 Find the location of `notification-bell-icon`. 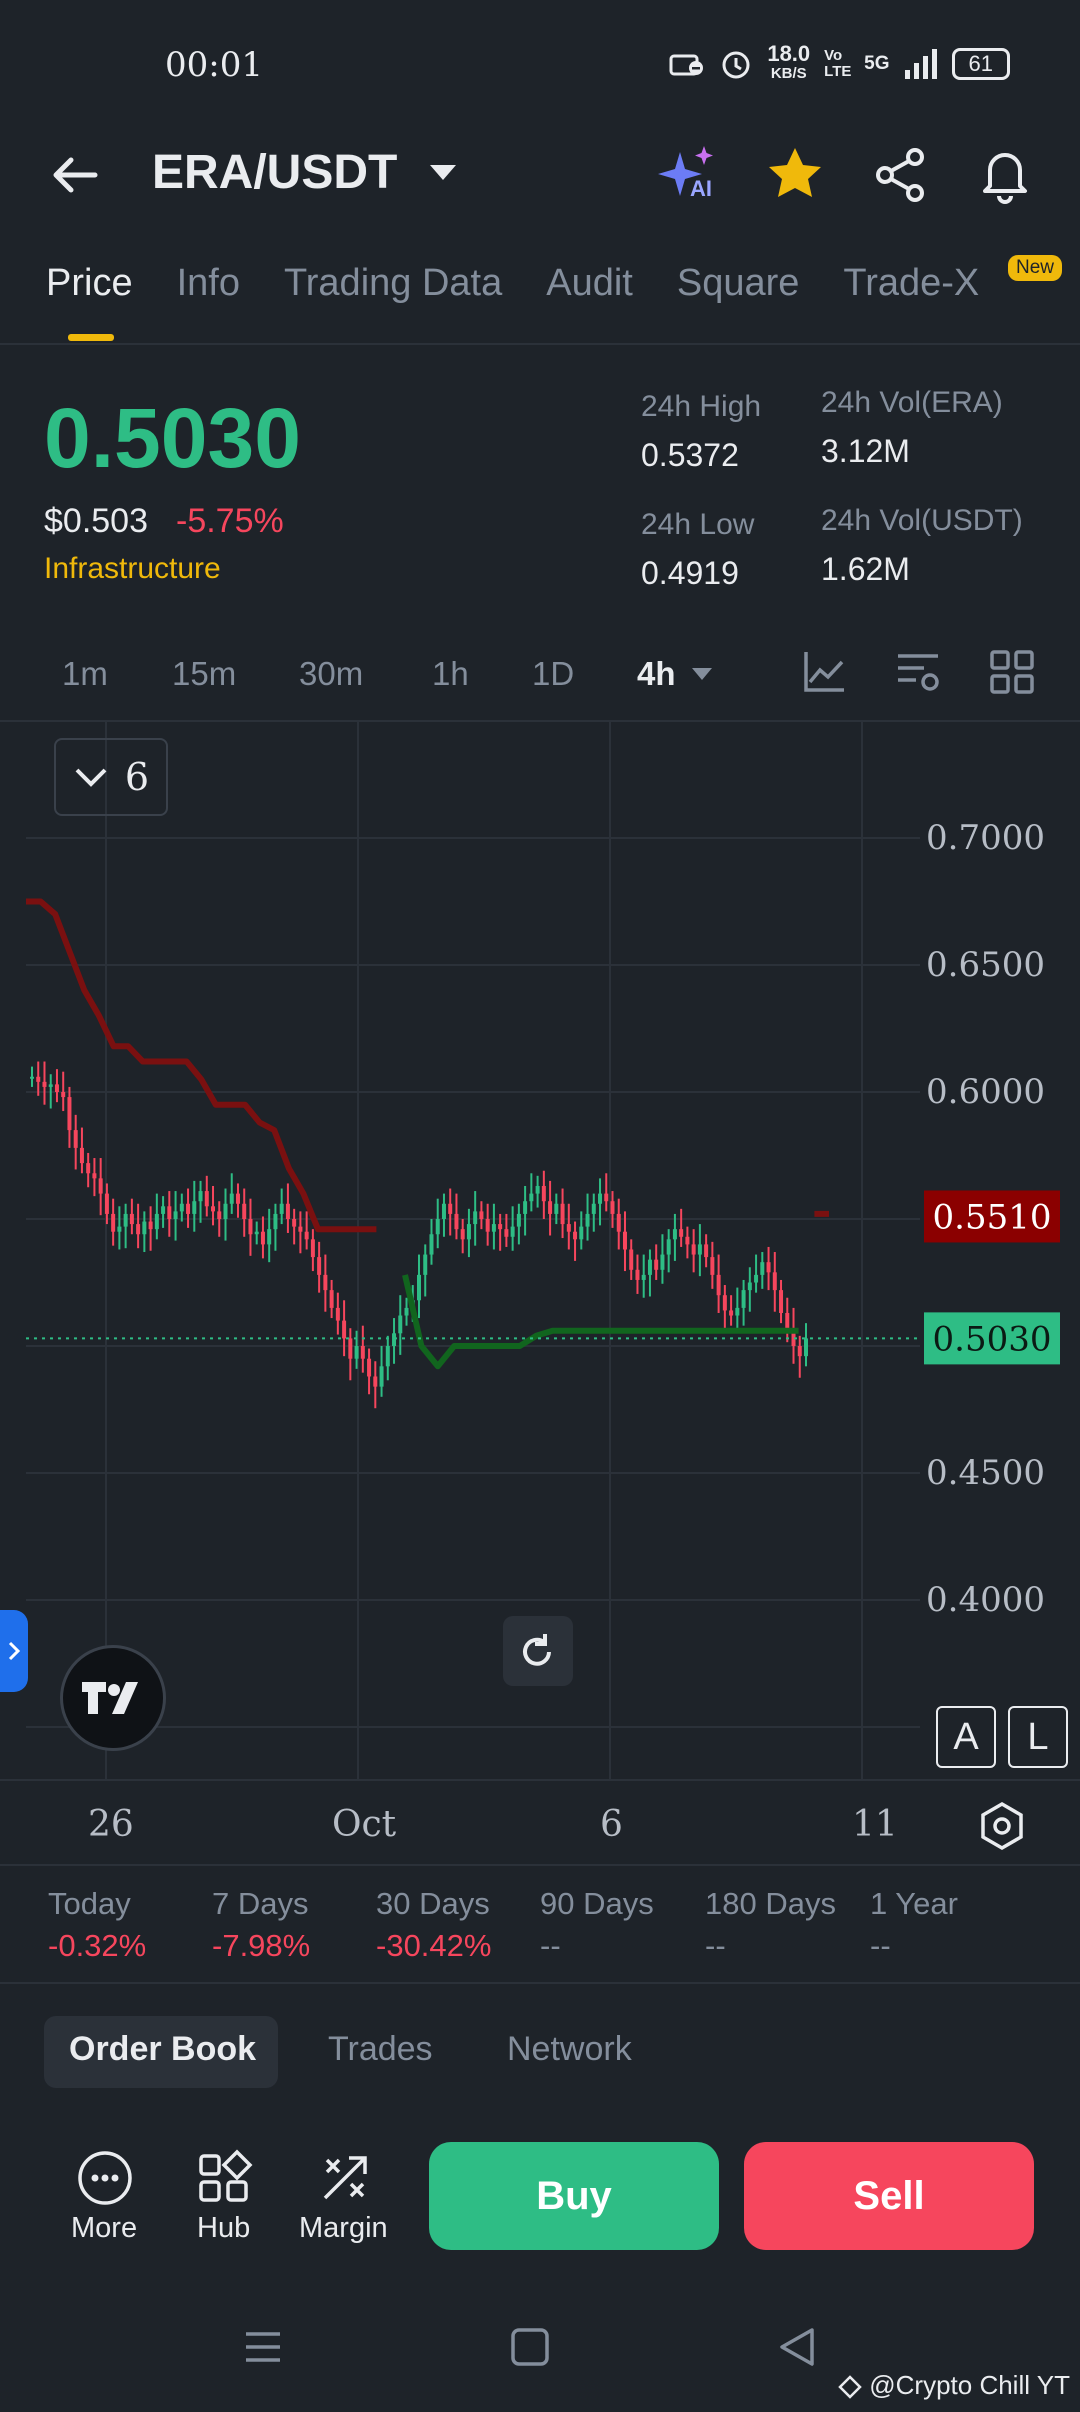

notification-bell-icon is located at coordinates (1005, 175).